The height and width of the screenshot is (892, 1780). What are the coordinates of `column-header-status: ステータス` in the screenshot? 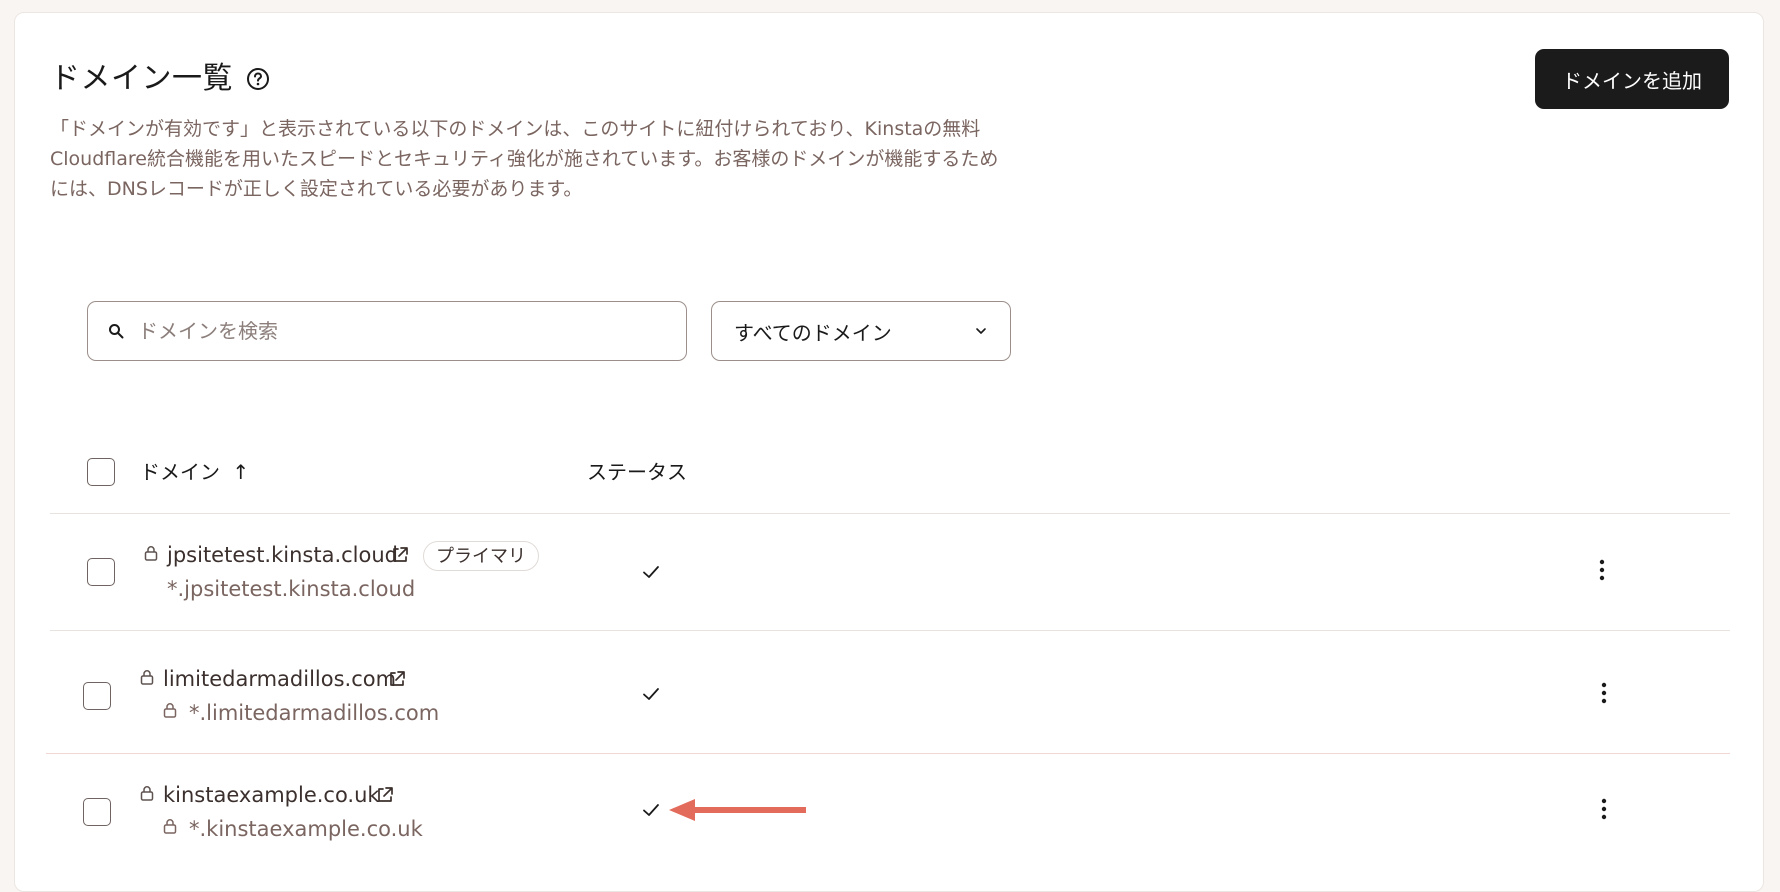 It's located at (637, 472).